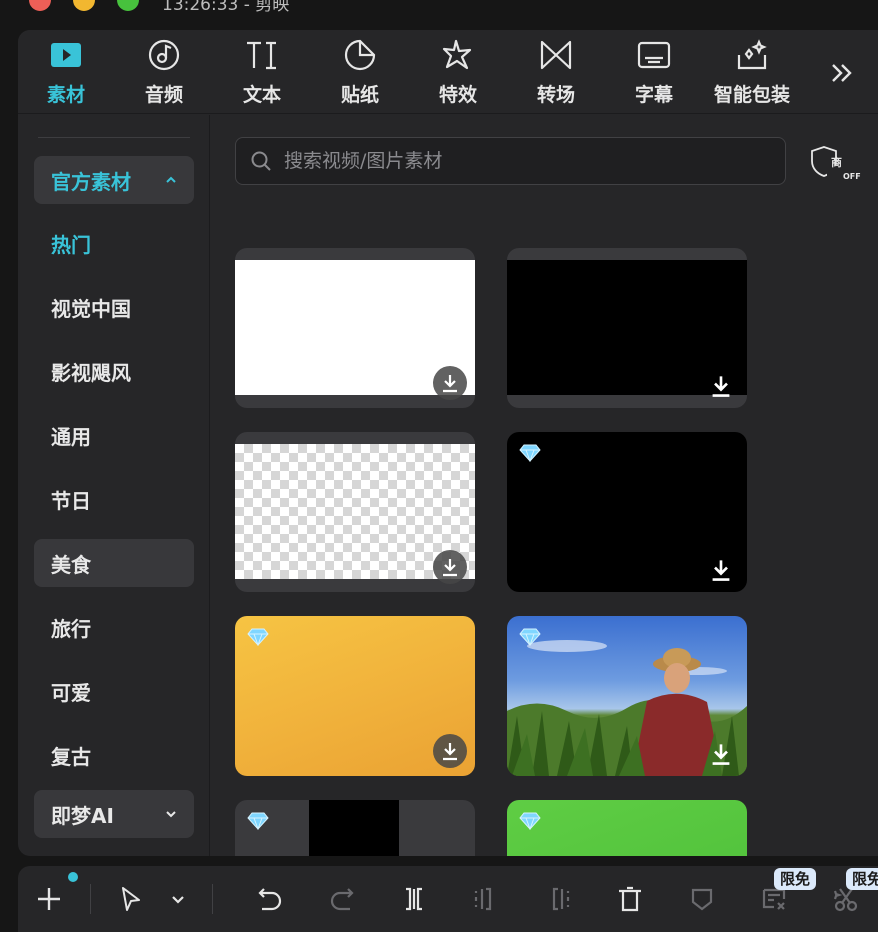  Describe the element at coordinates (40, 5) in the screenshot. I see `close-window-button` at that location.